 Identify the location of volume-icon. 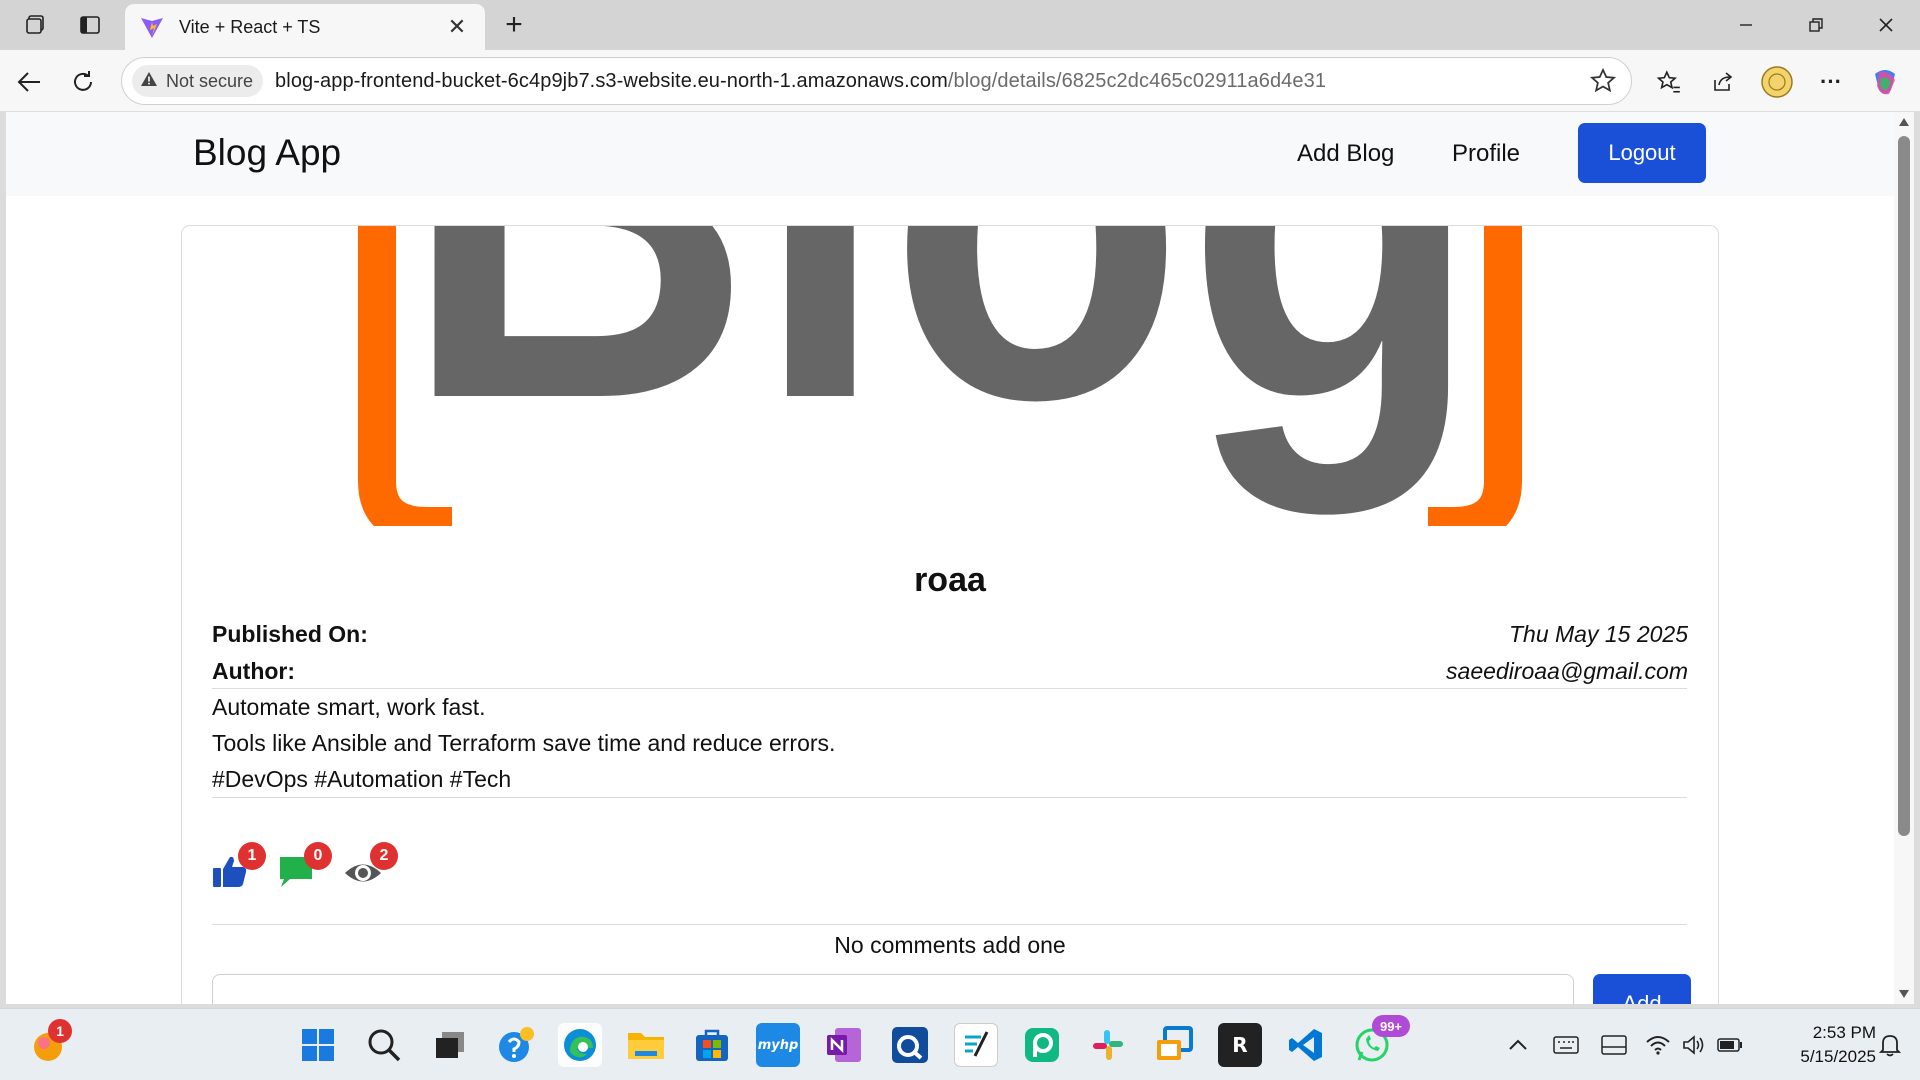
(1694, 1045).